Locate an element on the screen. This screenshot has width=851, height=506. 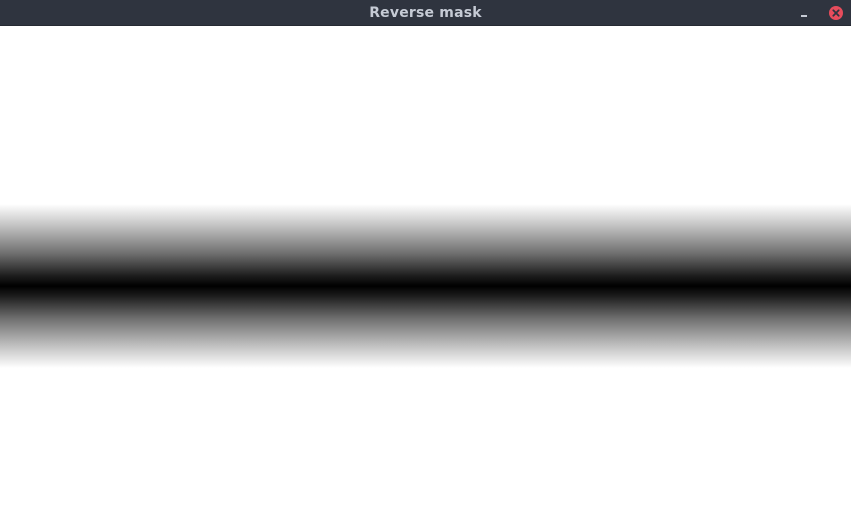
window-title: Reverse mask is located at coordinates (425, 13).